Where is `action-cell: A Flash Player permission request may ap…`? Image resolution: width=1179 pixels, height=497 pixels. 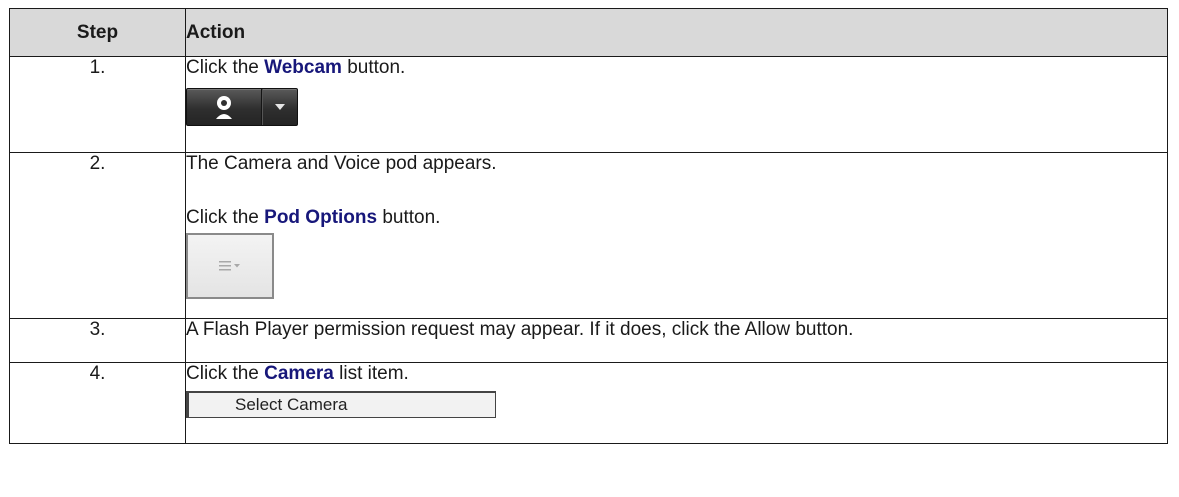
action-cell: A Flash Player permission request may ap… is located at coordinates (676, 340).